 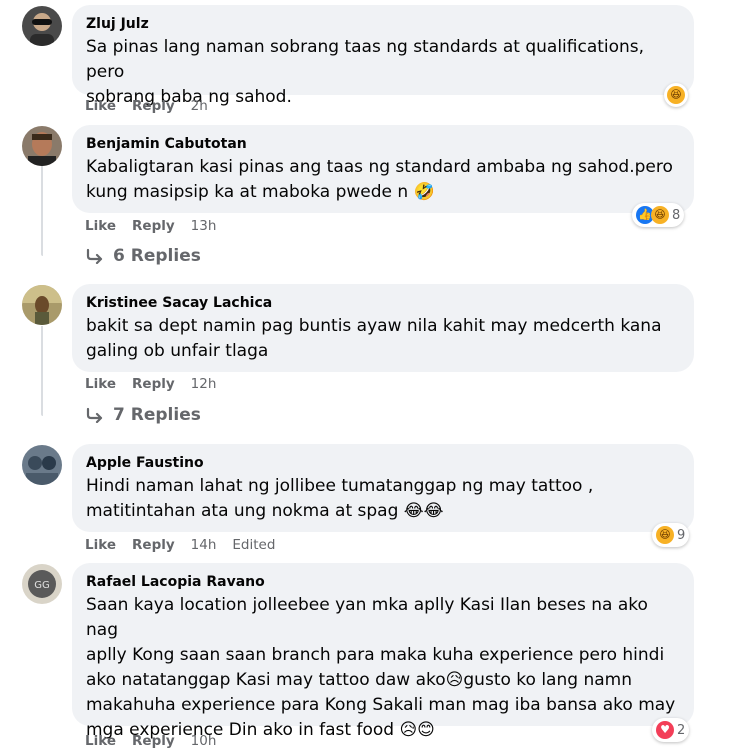 What do you see at coordinates (383, 582) in the screenshot?
I see `comment-author: Rafael Lacopia Ravano` at bounding box center [383, 582].